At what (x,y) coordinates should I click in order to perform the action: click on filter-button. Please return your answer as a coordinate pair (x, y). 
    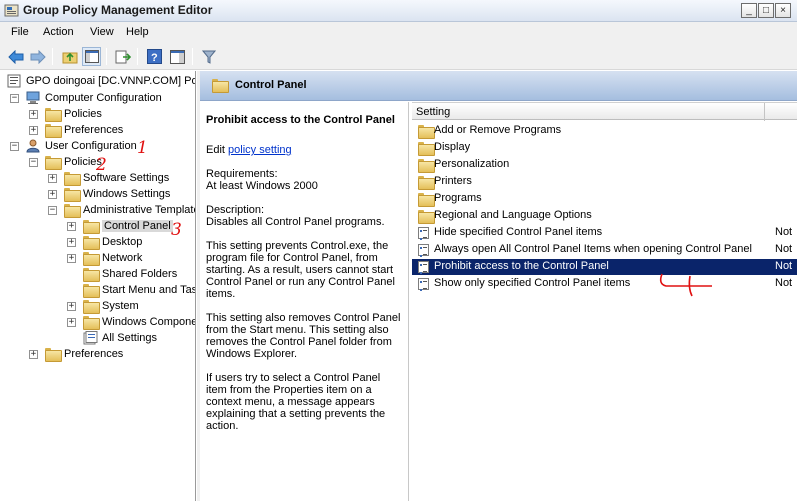
    Looking at the image, I should click on (208, 56).